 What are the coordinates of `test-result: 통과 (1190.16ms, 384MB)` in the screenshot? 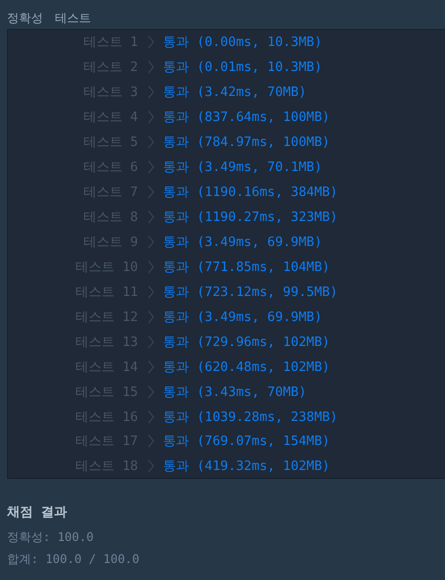 It's located at (250, 193).